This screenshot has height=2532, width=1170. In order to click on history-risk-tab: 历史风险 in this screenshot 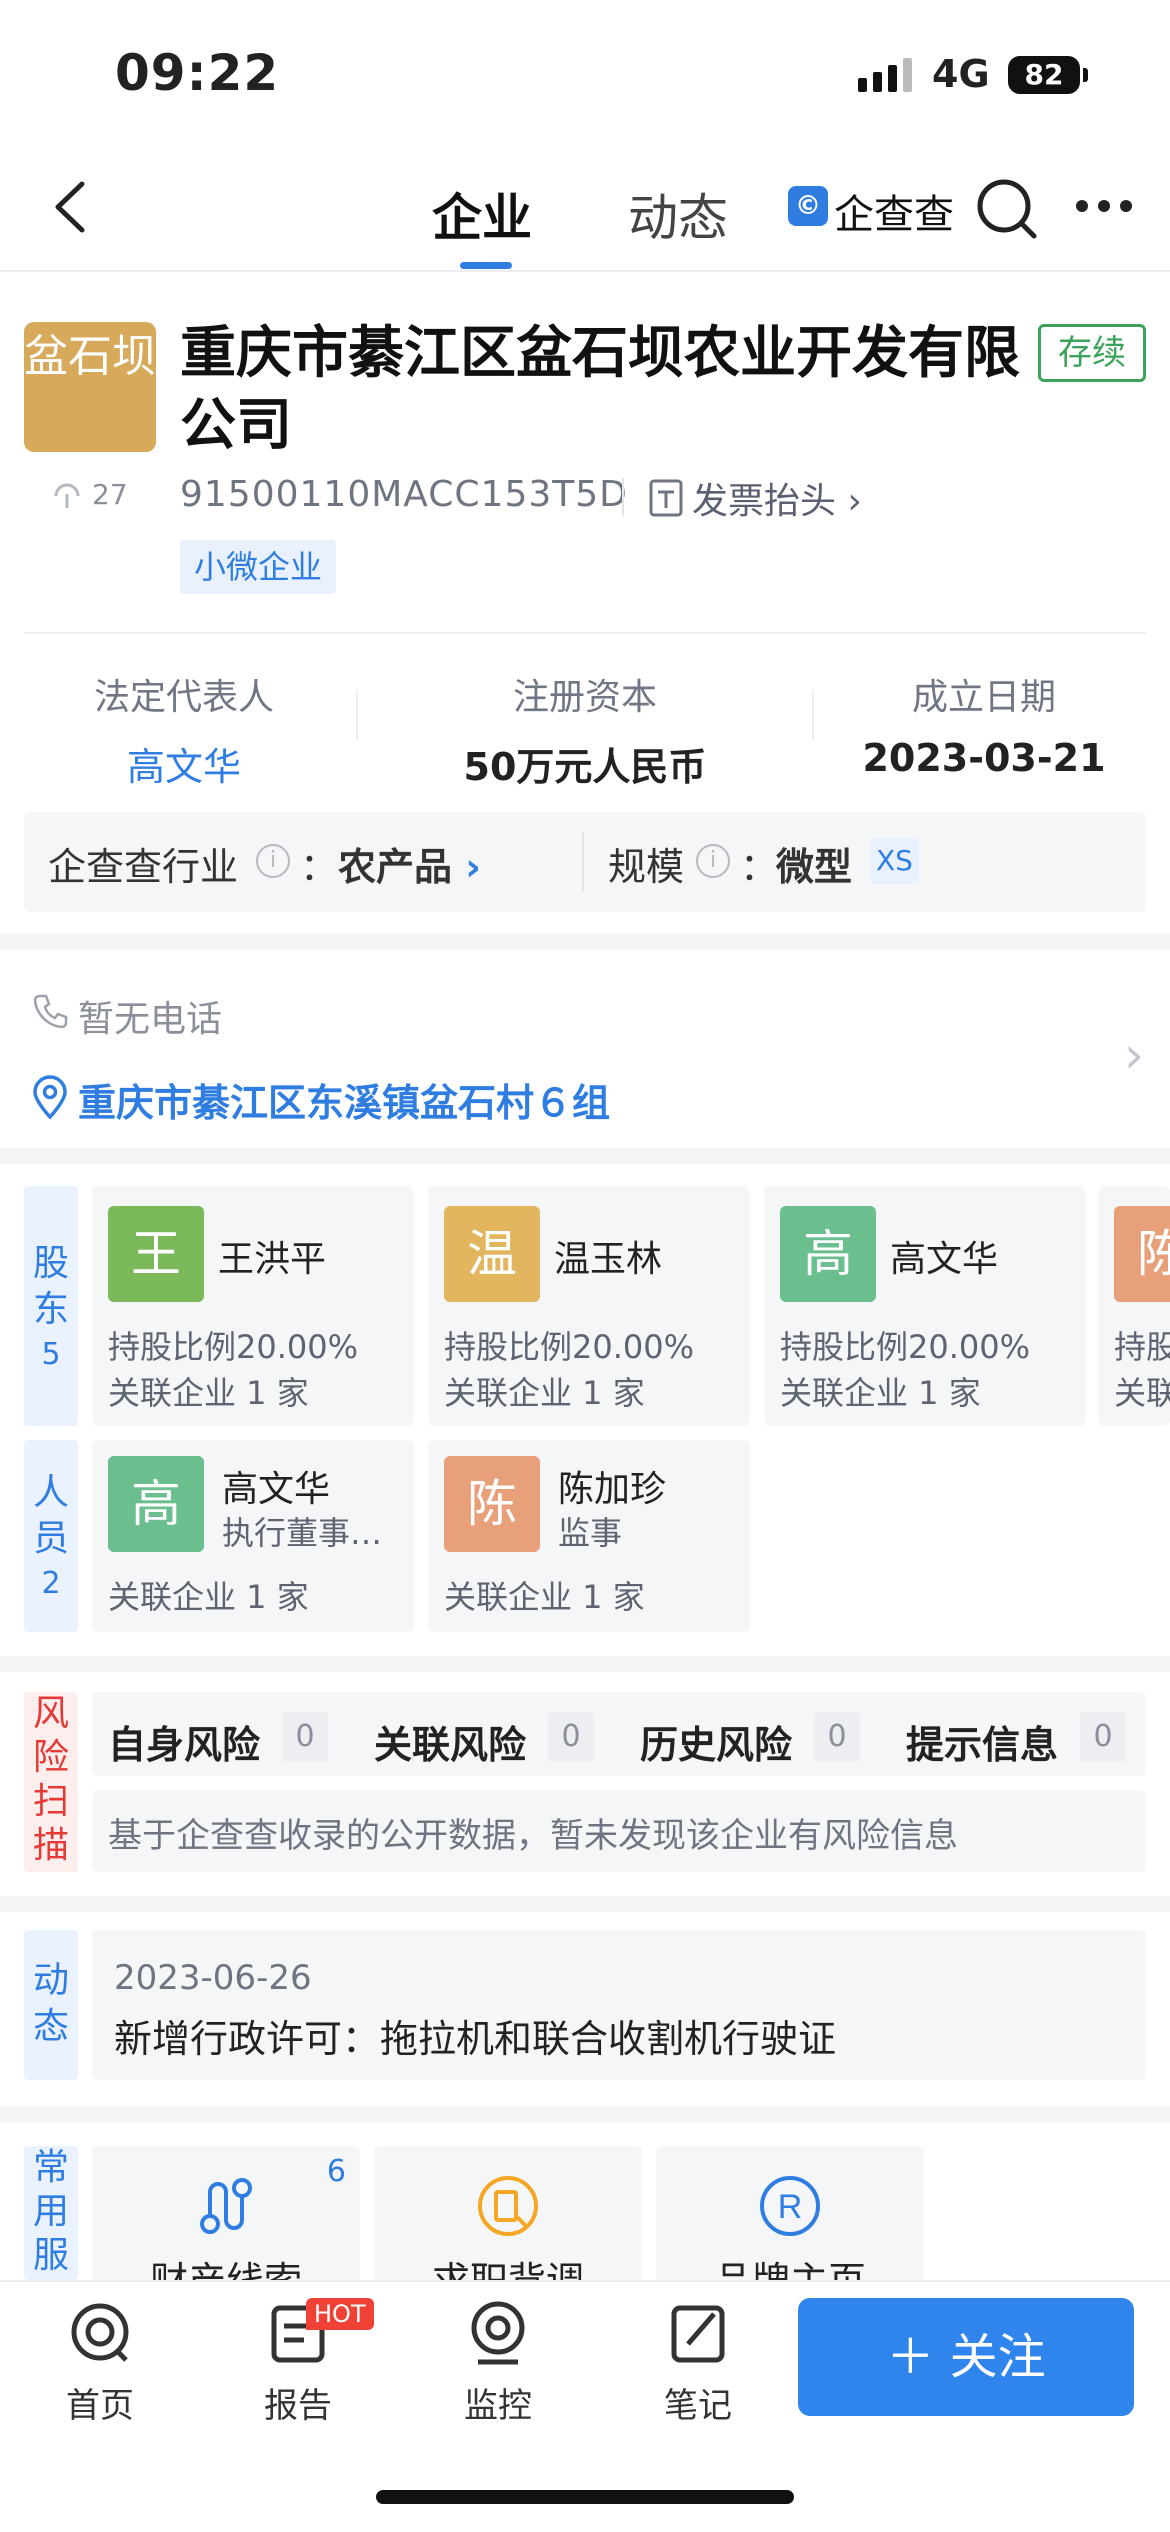, I will do `click(716, 1741)`.